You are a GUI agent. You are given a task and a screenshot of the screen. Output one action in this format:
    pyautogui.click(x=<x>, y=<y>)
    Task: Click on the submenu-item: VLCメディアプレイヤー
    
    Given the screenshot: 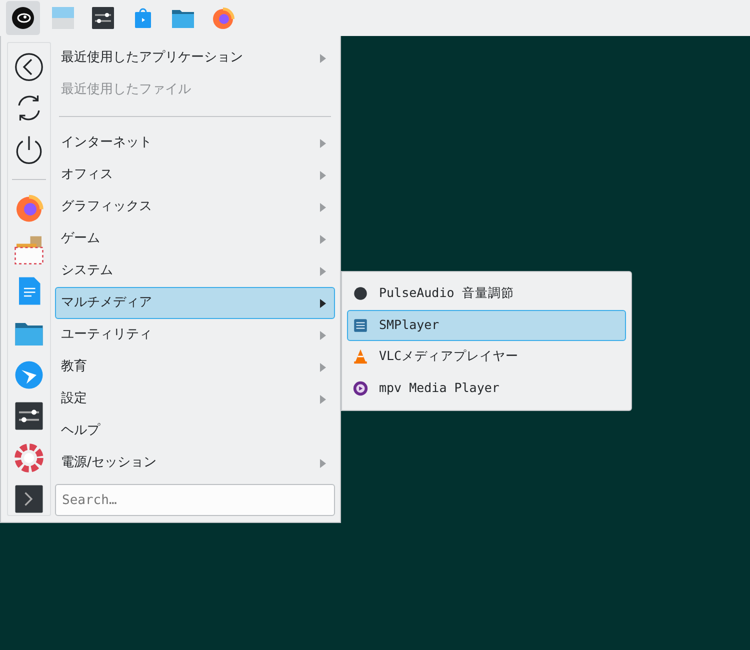 What is the action you would take?
    pyautogui.click(x=486, y=356)
    